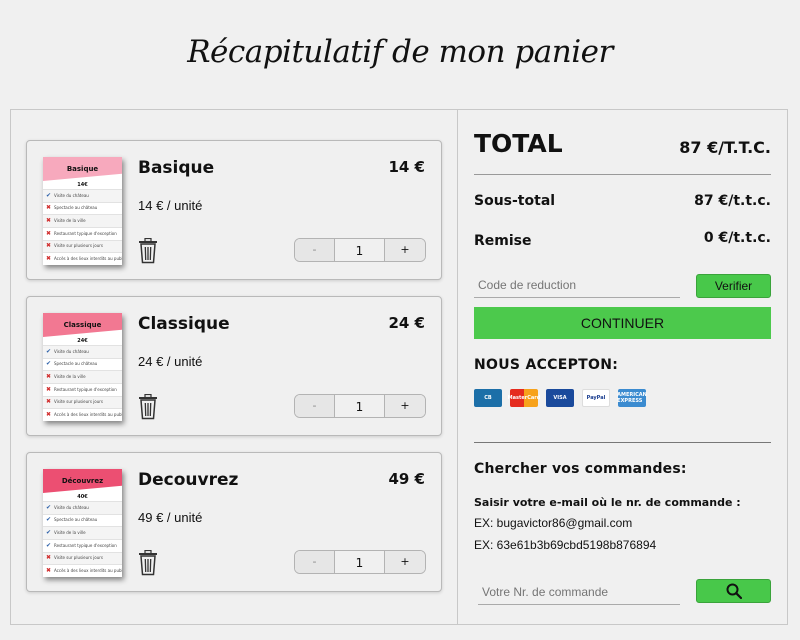 This screenshot has width=800, height=640. What do you see at coordinates (488, 398) in the screenshot?
I see `cb-card-icon: CB` at bounding box center [488, 398].